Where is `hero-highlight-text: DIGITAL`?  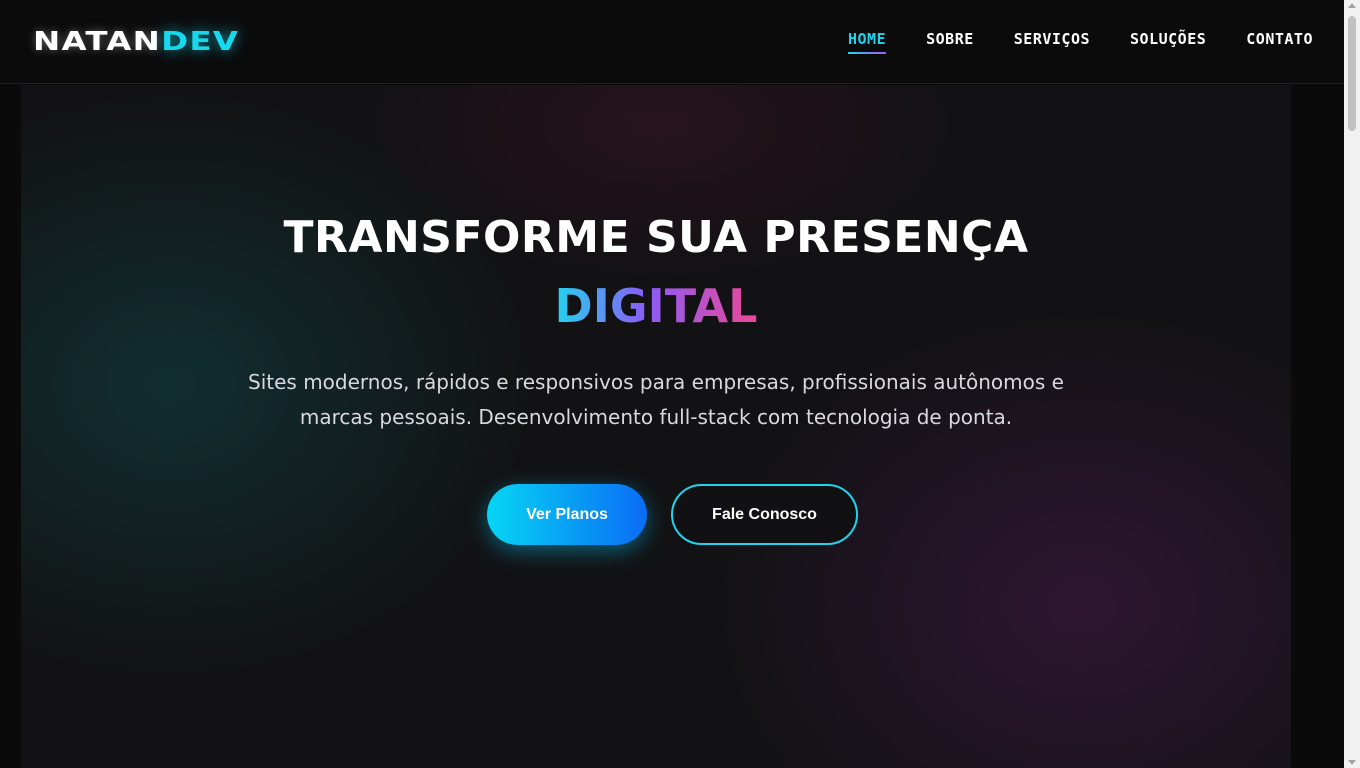 hero-highlight-text: DIGITAL is located at coordinates (656, 306).